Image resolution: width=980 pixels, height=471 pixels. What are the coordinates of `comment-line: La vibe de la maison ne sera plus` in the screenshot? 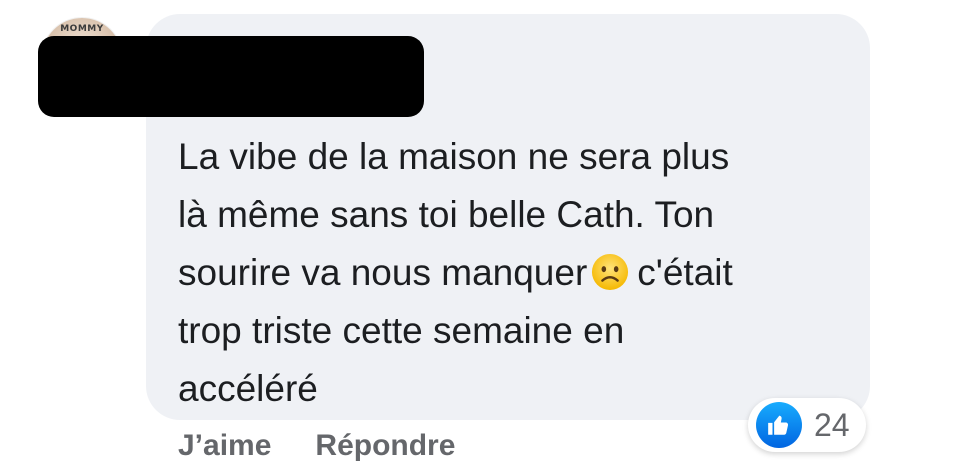 It's located at (454, 156).